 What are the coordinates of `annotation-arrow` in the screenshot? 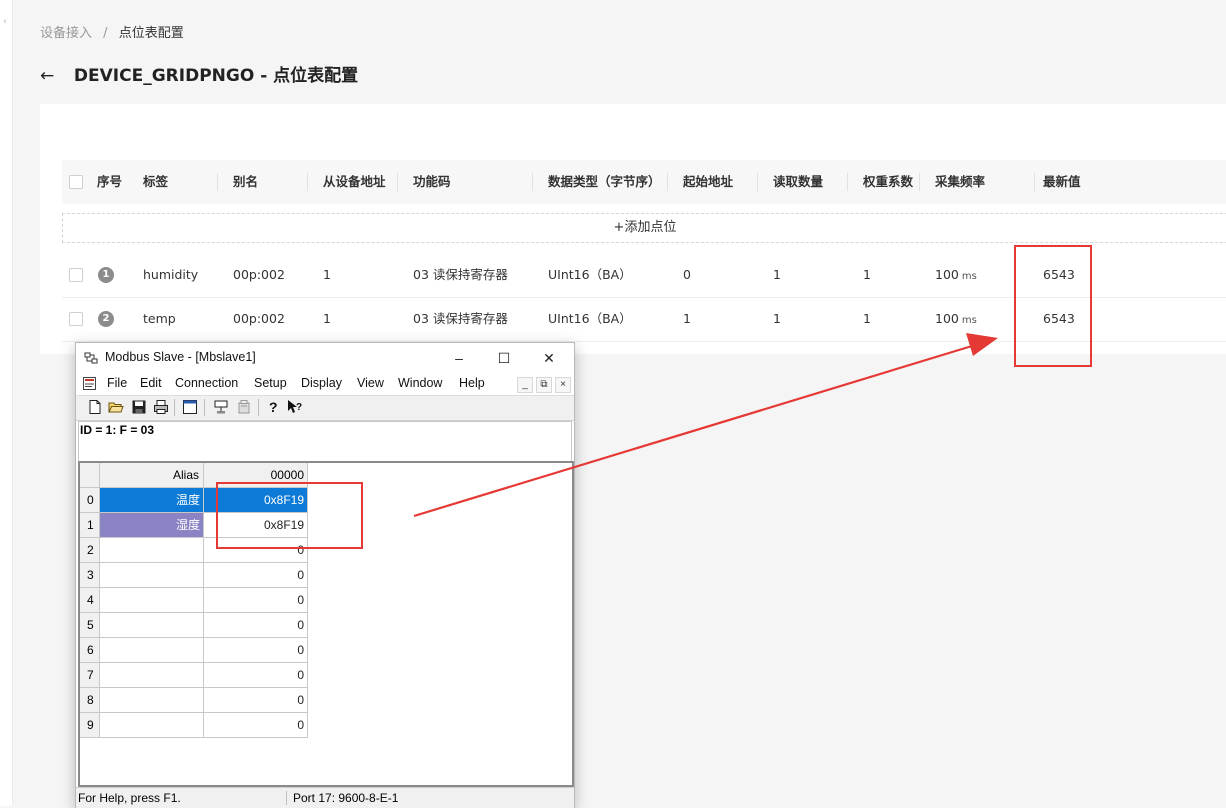 It's located at (705, 425).